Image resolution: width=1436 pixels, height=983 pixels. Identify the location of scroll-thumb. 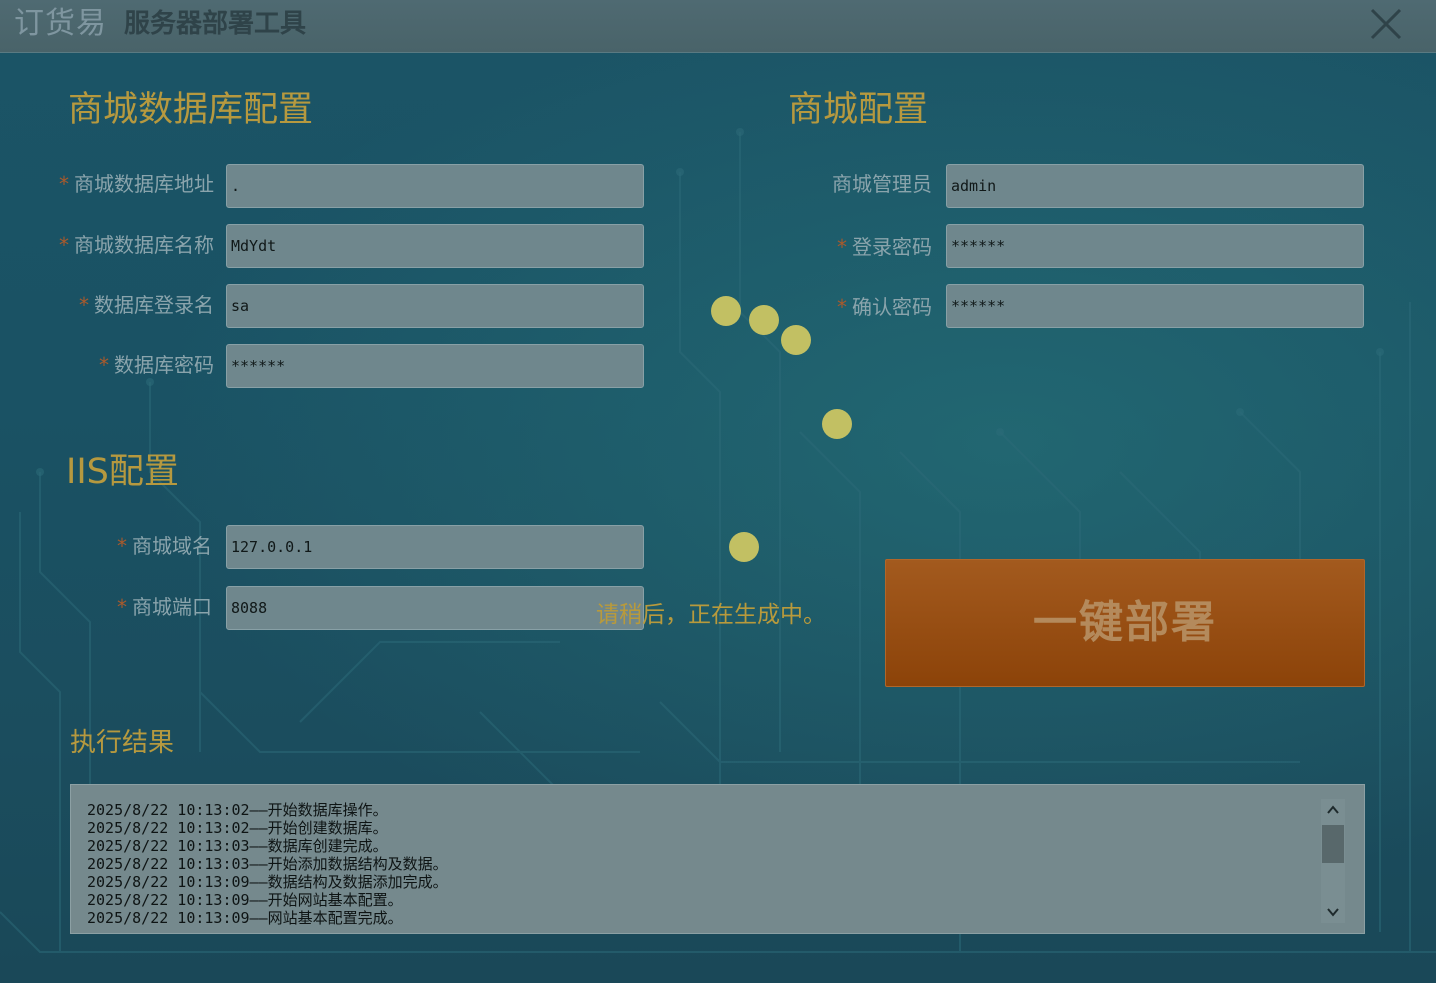
(1333, 844).